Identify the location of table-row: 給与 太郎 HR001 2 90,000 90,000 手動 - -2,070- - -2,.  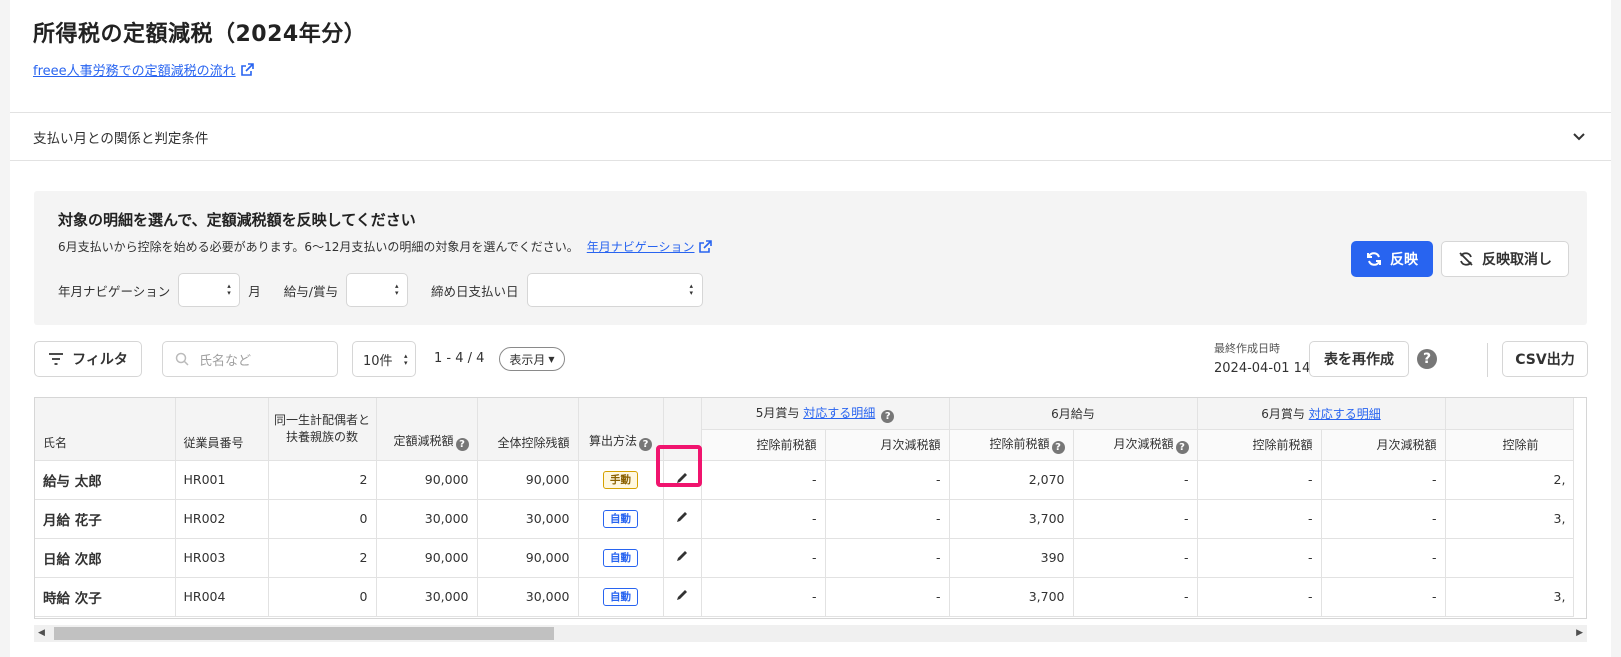
(805, 480).